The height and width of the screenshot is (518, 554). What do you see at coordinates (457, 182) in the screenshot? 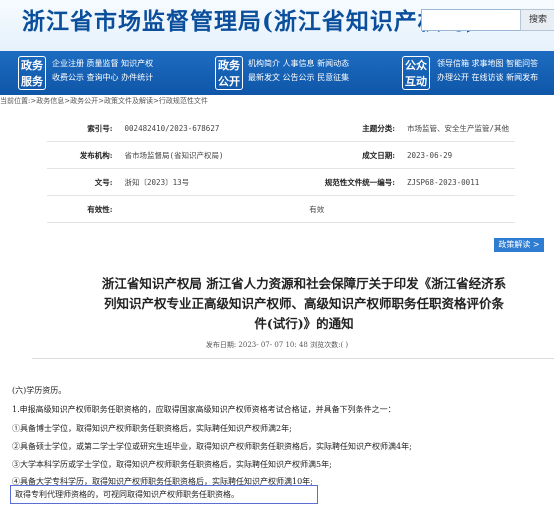
I see `uniform-value: ZJSP68-2023-0011` at bounding box center [457, 182].